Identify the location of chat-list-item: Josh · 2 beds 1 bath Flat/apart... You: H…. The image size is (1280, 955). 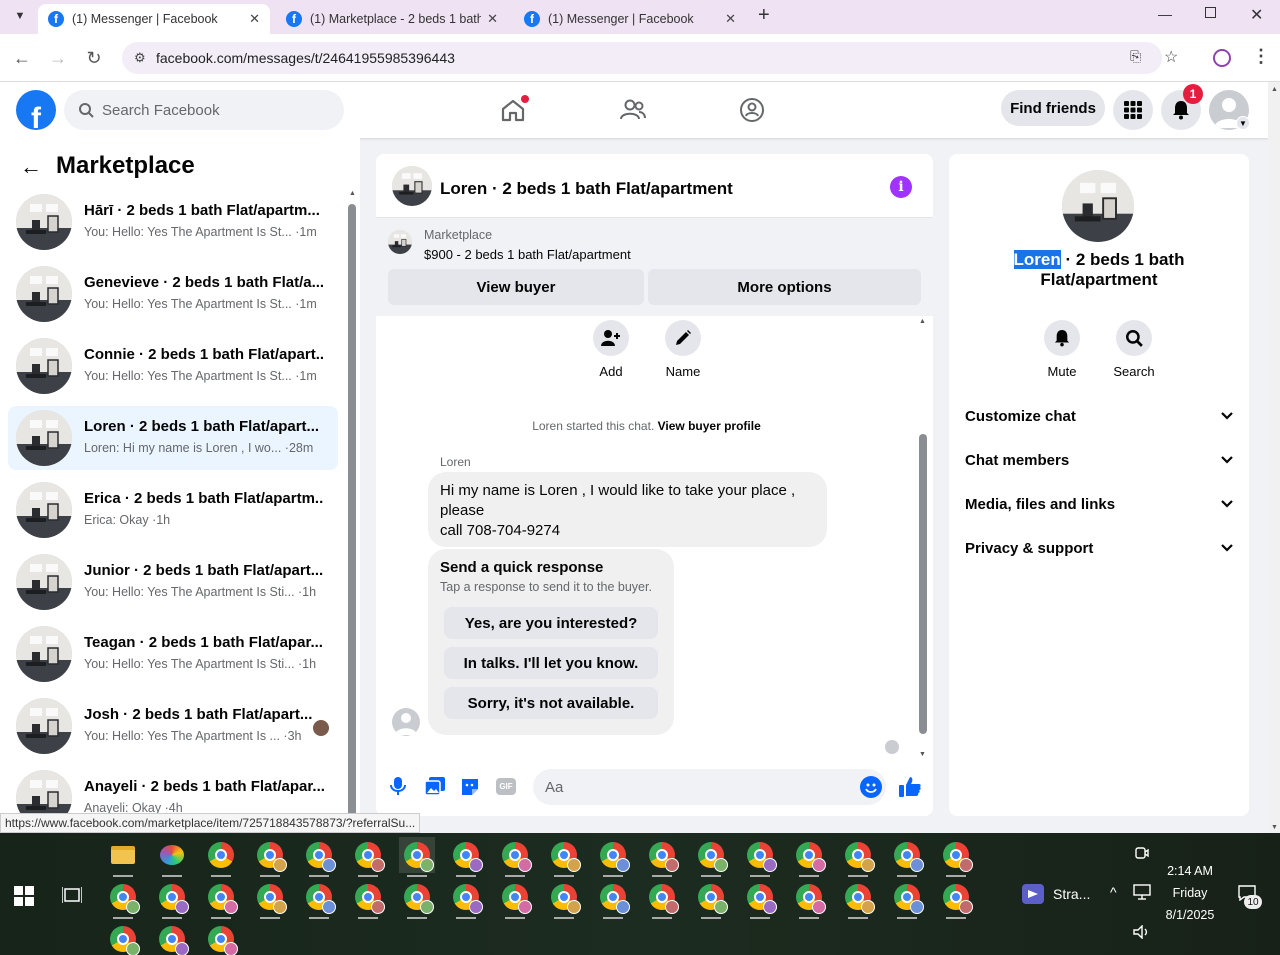
(173, 726).